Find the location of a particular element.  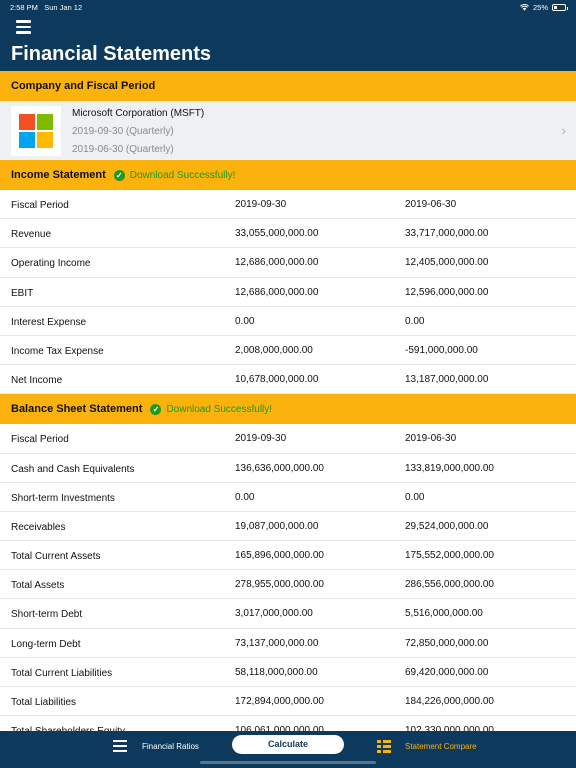

page-title: Financial Statements is located at coordinates (111, 54).